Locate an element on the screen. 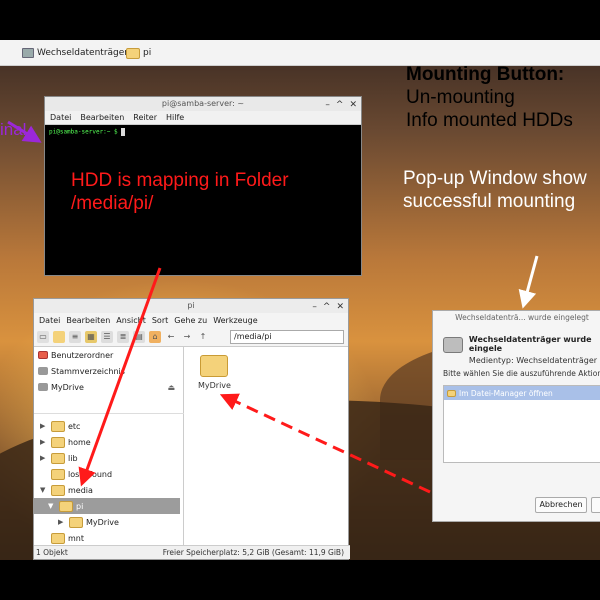 The image size is (600, 600). popup-title: Wechseldatenträ... wurde eingelegt is located at coordinates (522, 317).